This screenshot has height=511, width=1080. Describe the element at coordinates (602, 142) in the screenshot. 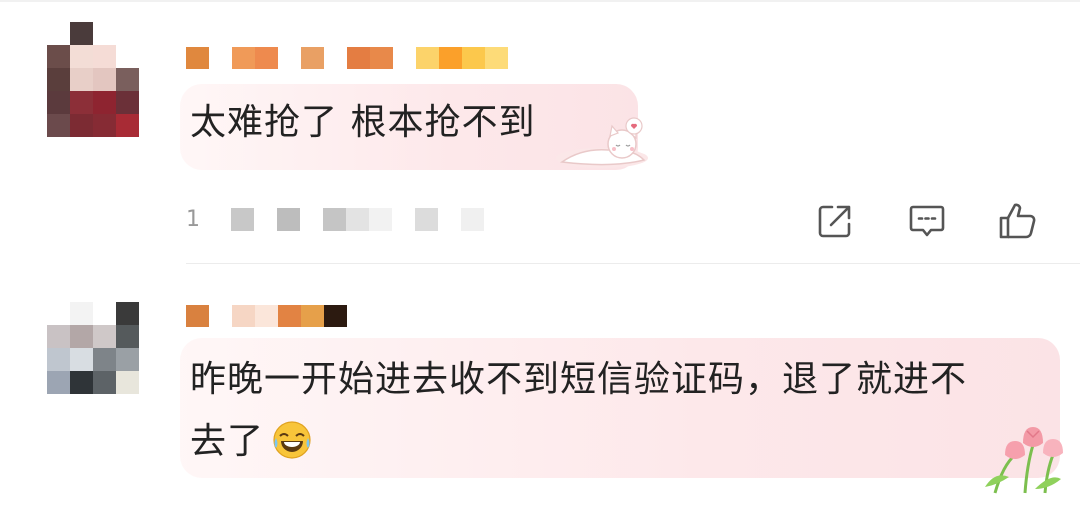

I see `sleeping-cat-sticker` at that location.